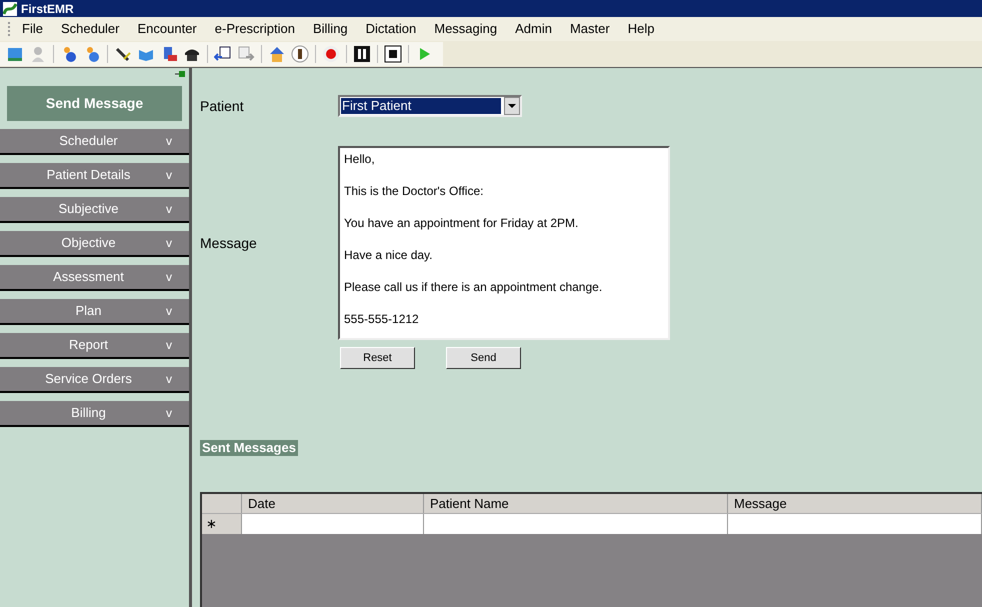  Describe the element at coordinates (223, 54) in the screenshot. I see `document-import-icon` at that location.